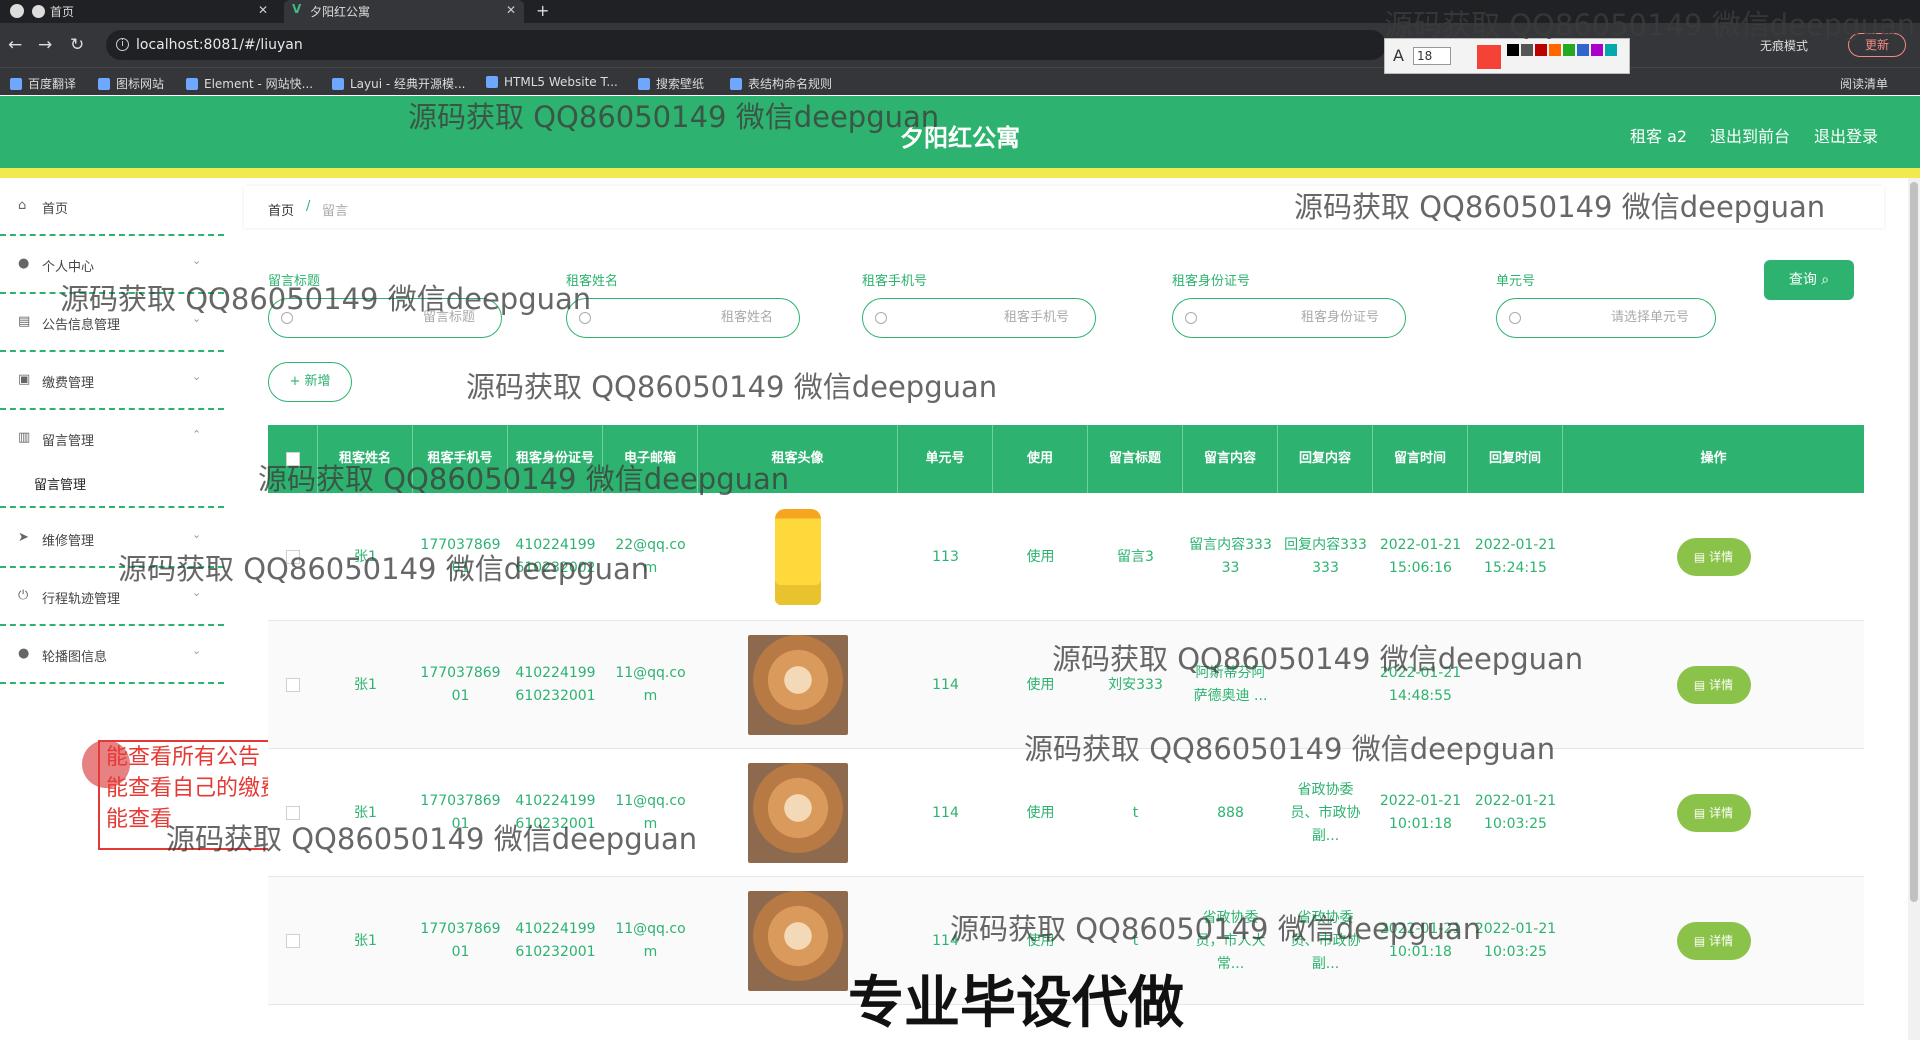  Describe the element at coordinates (219, 45) in the screenshot. I see `url-text: localhost:8081/#/liuyan` at that location.